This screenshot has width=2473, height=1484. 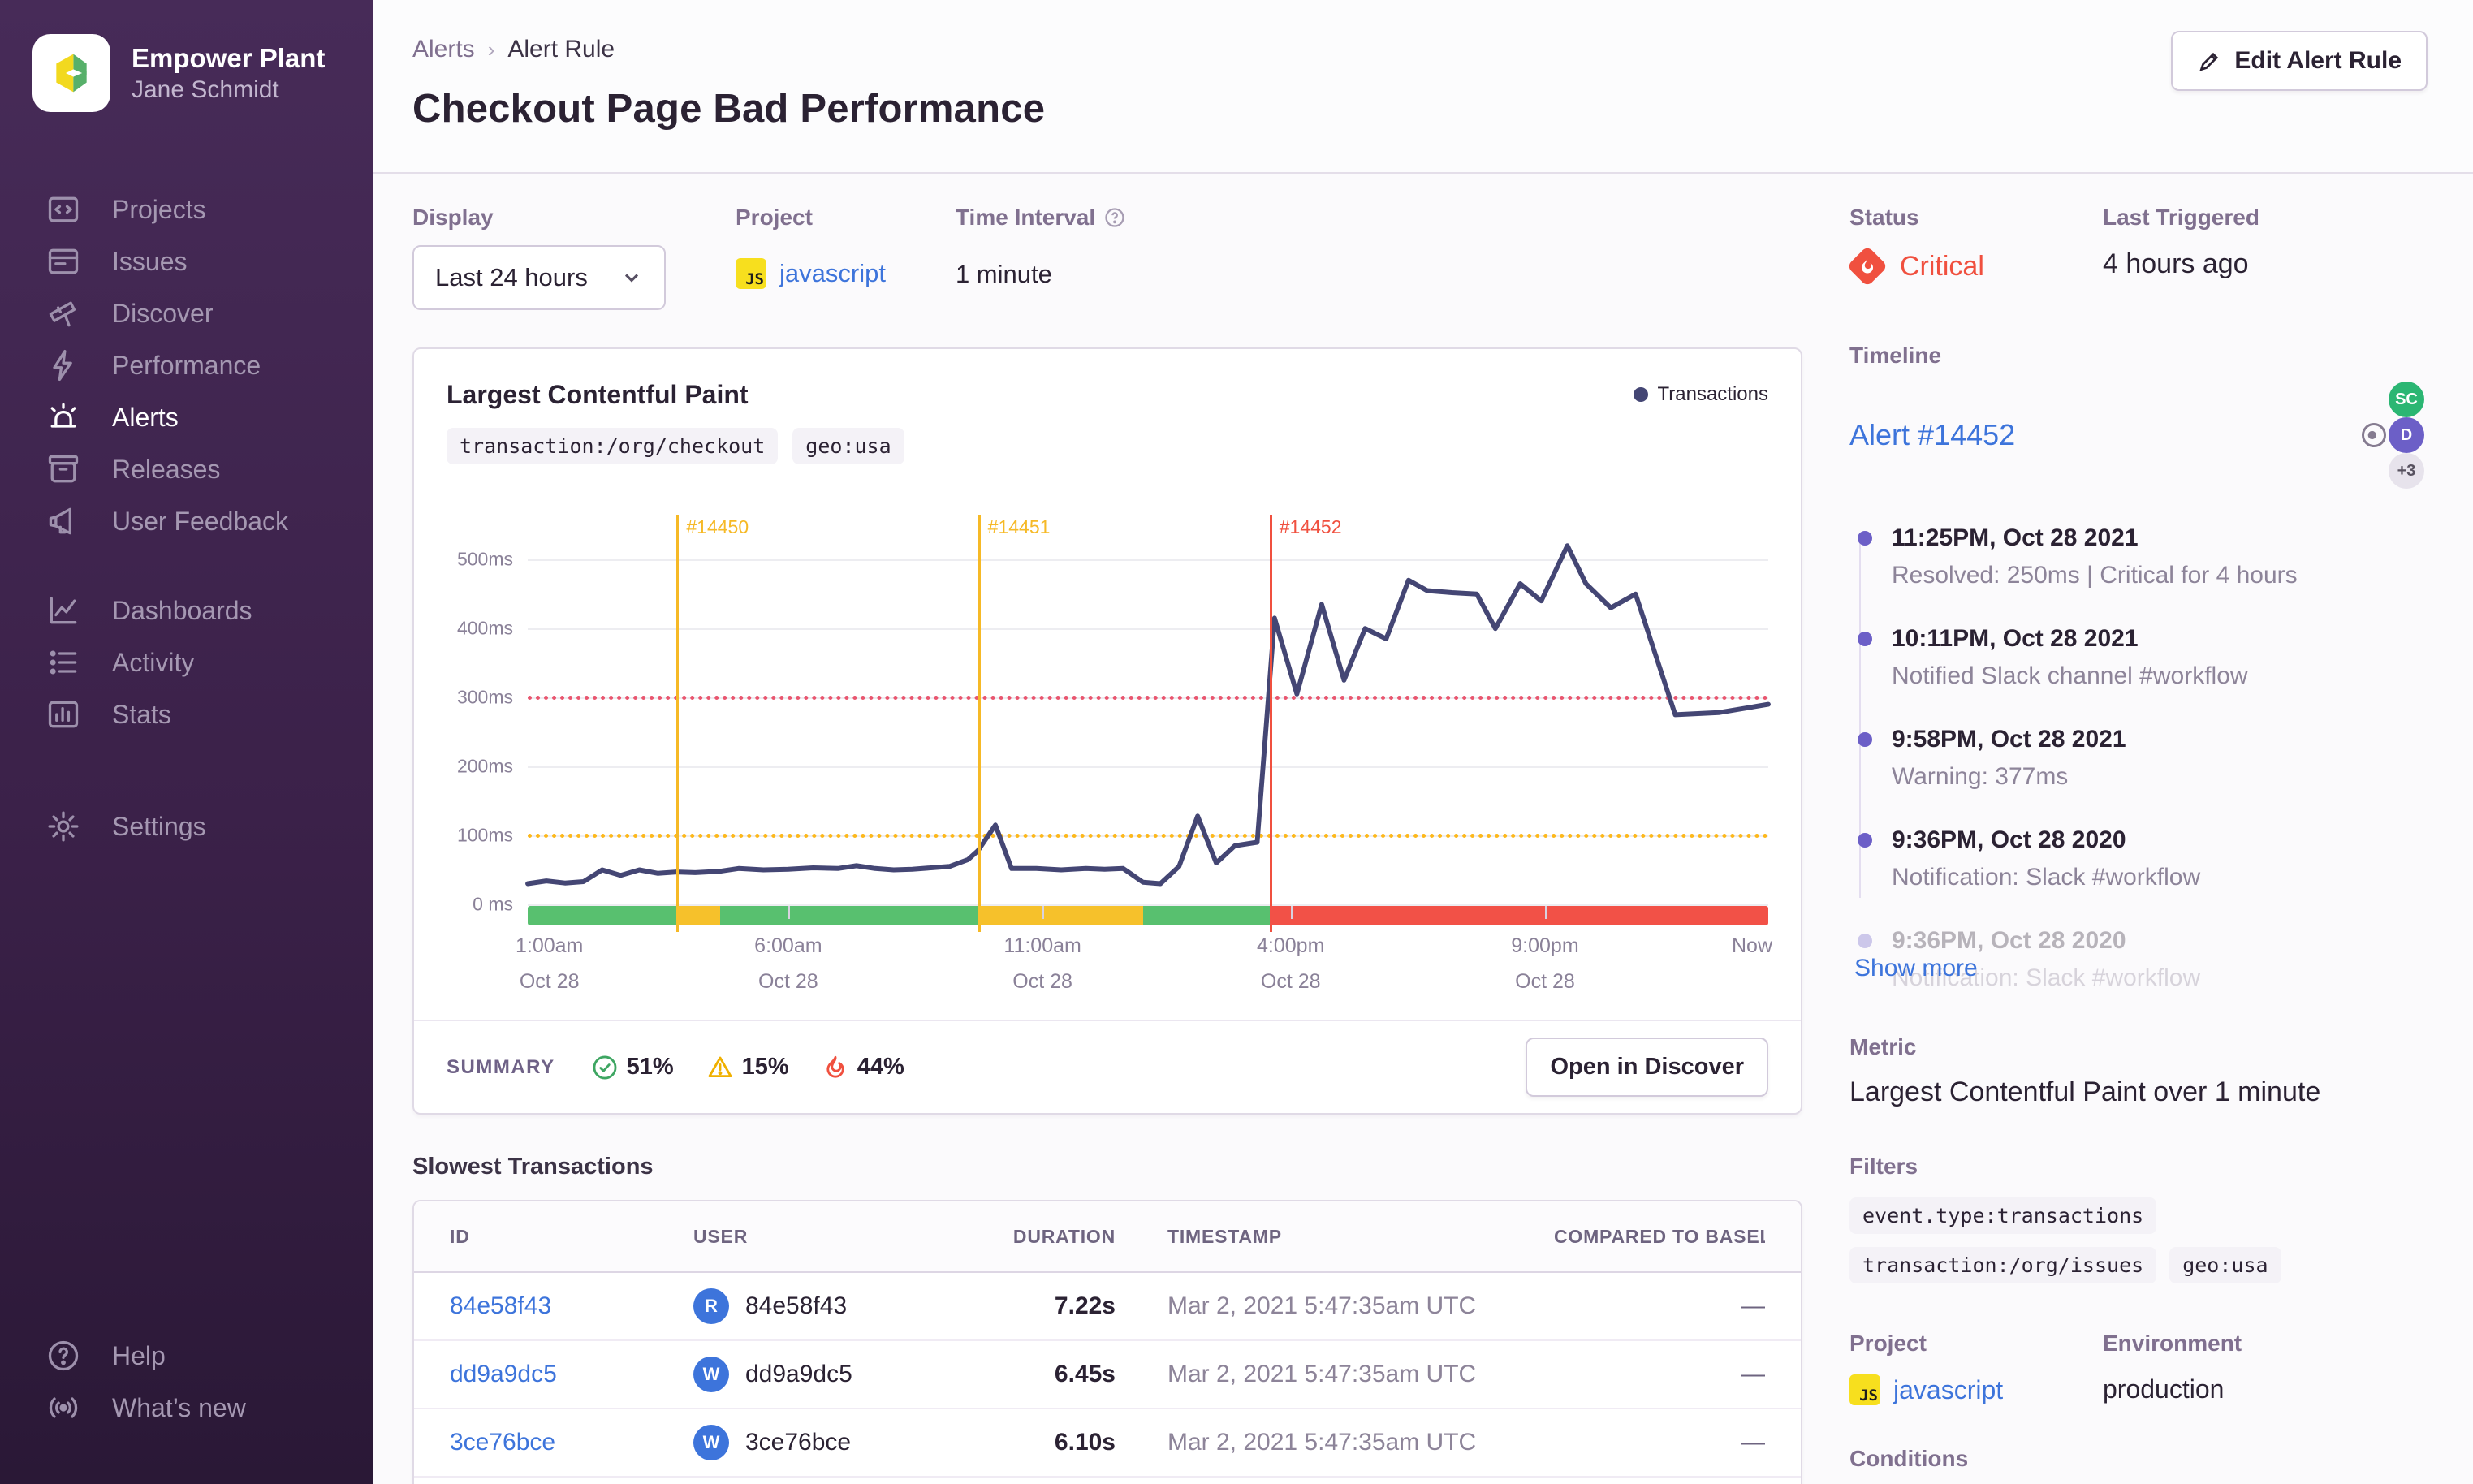 I want to click on org-name: Empower Plant, so click(x=229, y=58).